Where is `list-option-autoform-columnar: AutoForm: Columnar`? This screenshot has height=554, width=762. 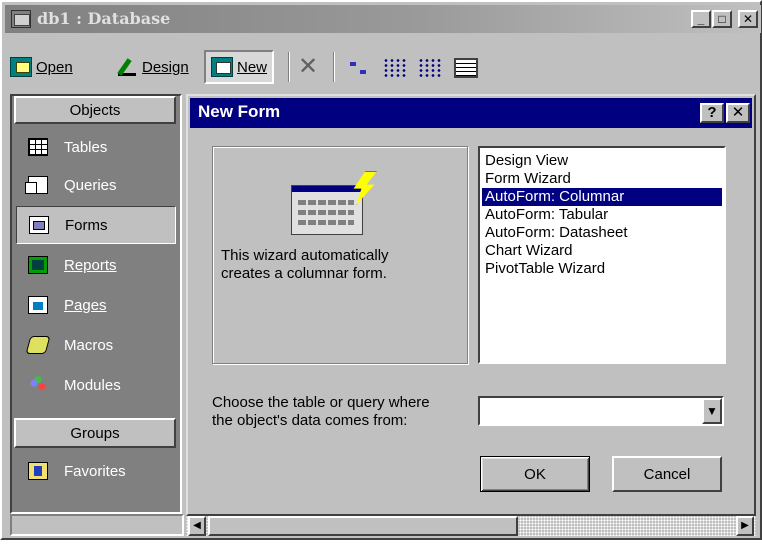
list-option-autoform-columnar: AutoForm: Columnar is located at coordinates (602, 197).